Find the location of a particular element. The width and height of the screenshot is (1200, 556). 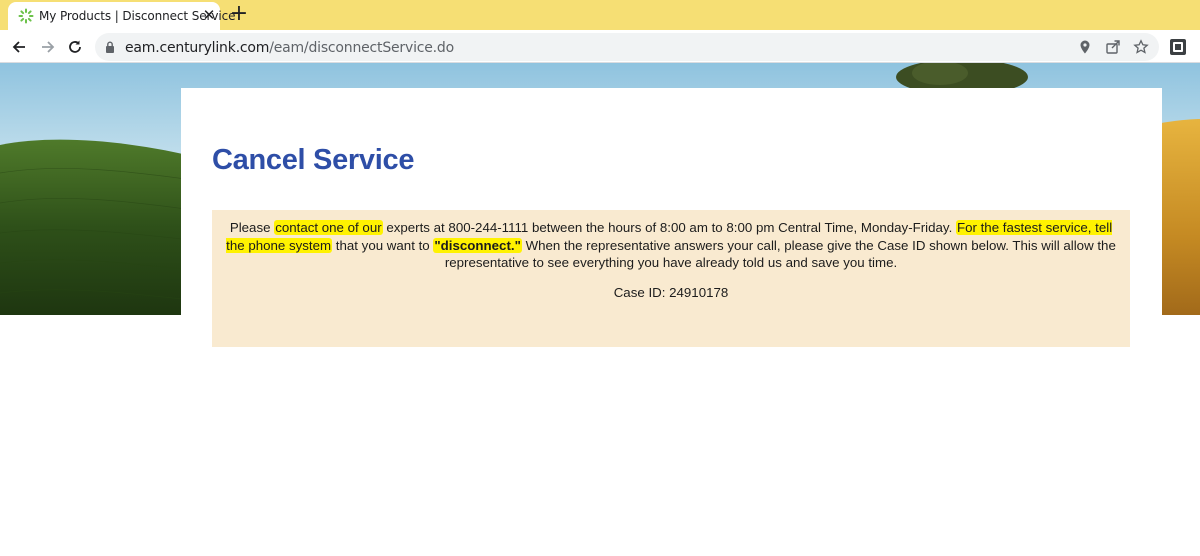

bookmark-star-icon is located at coordinates (1141, 47).